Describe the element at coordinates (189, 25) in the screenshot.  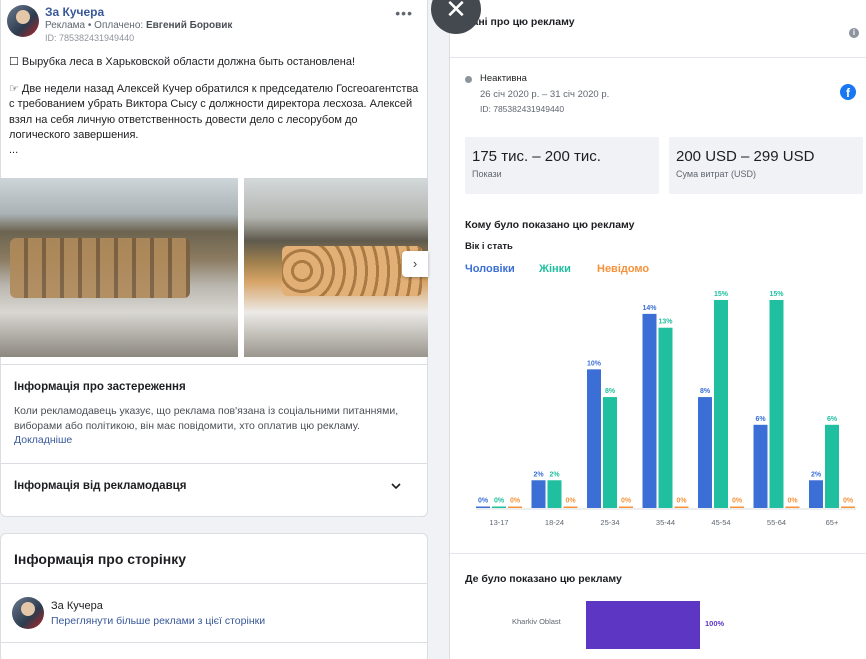
I see `paid-by: Евгений Боровик` at that location.